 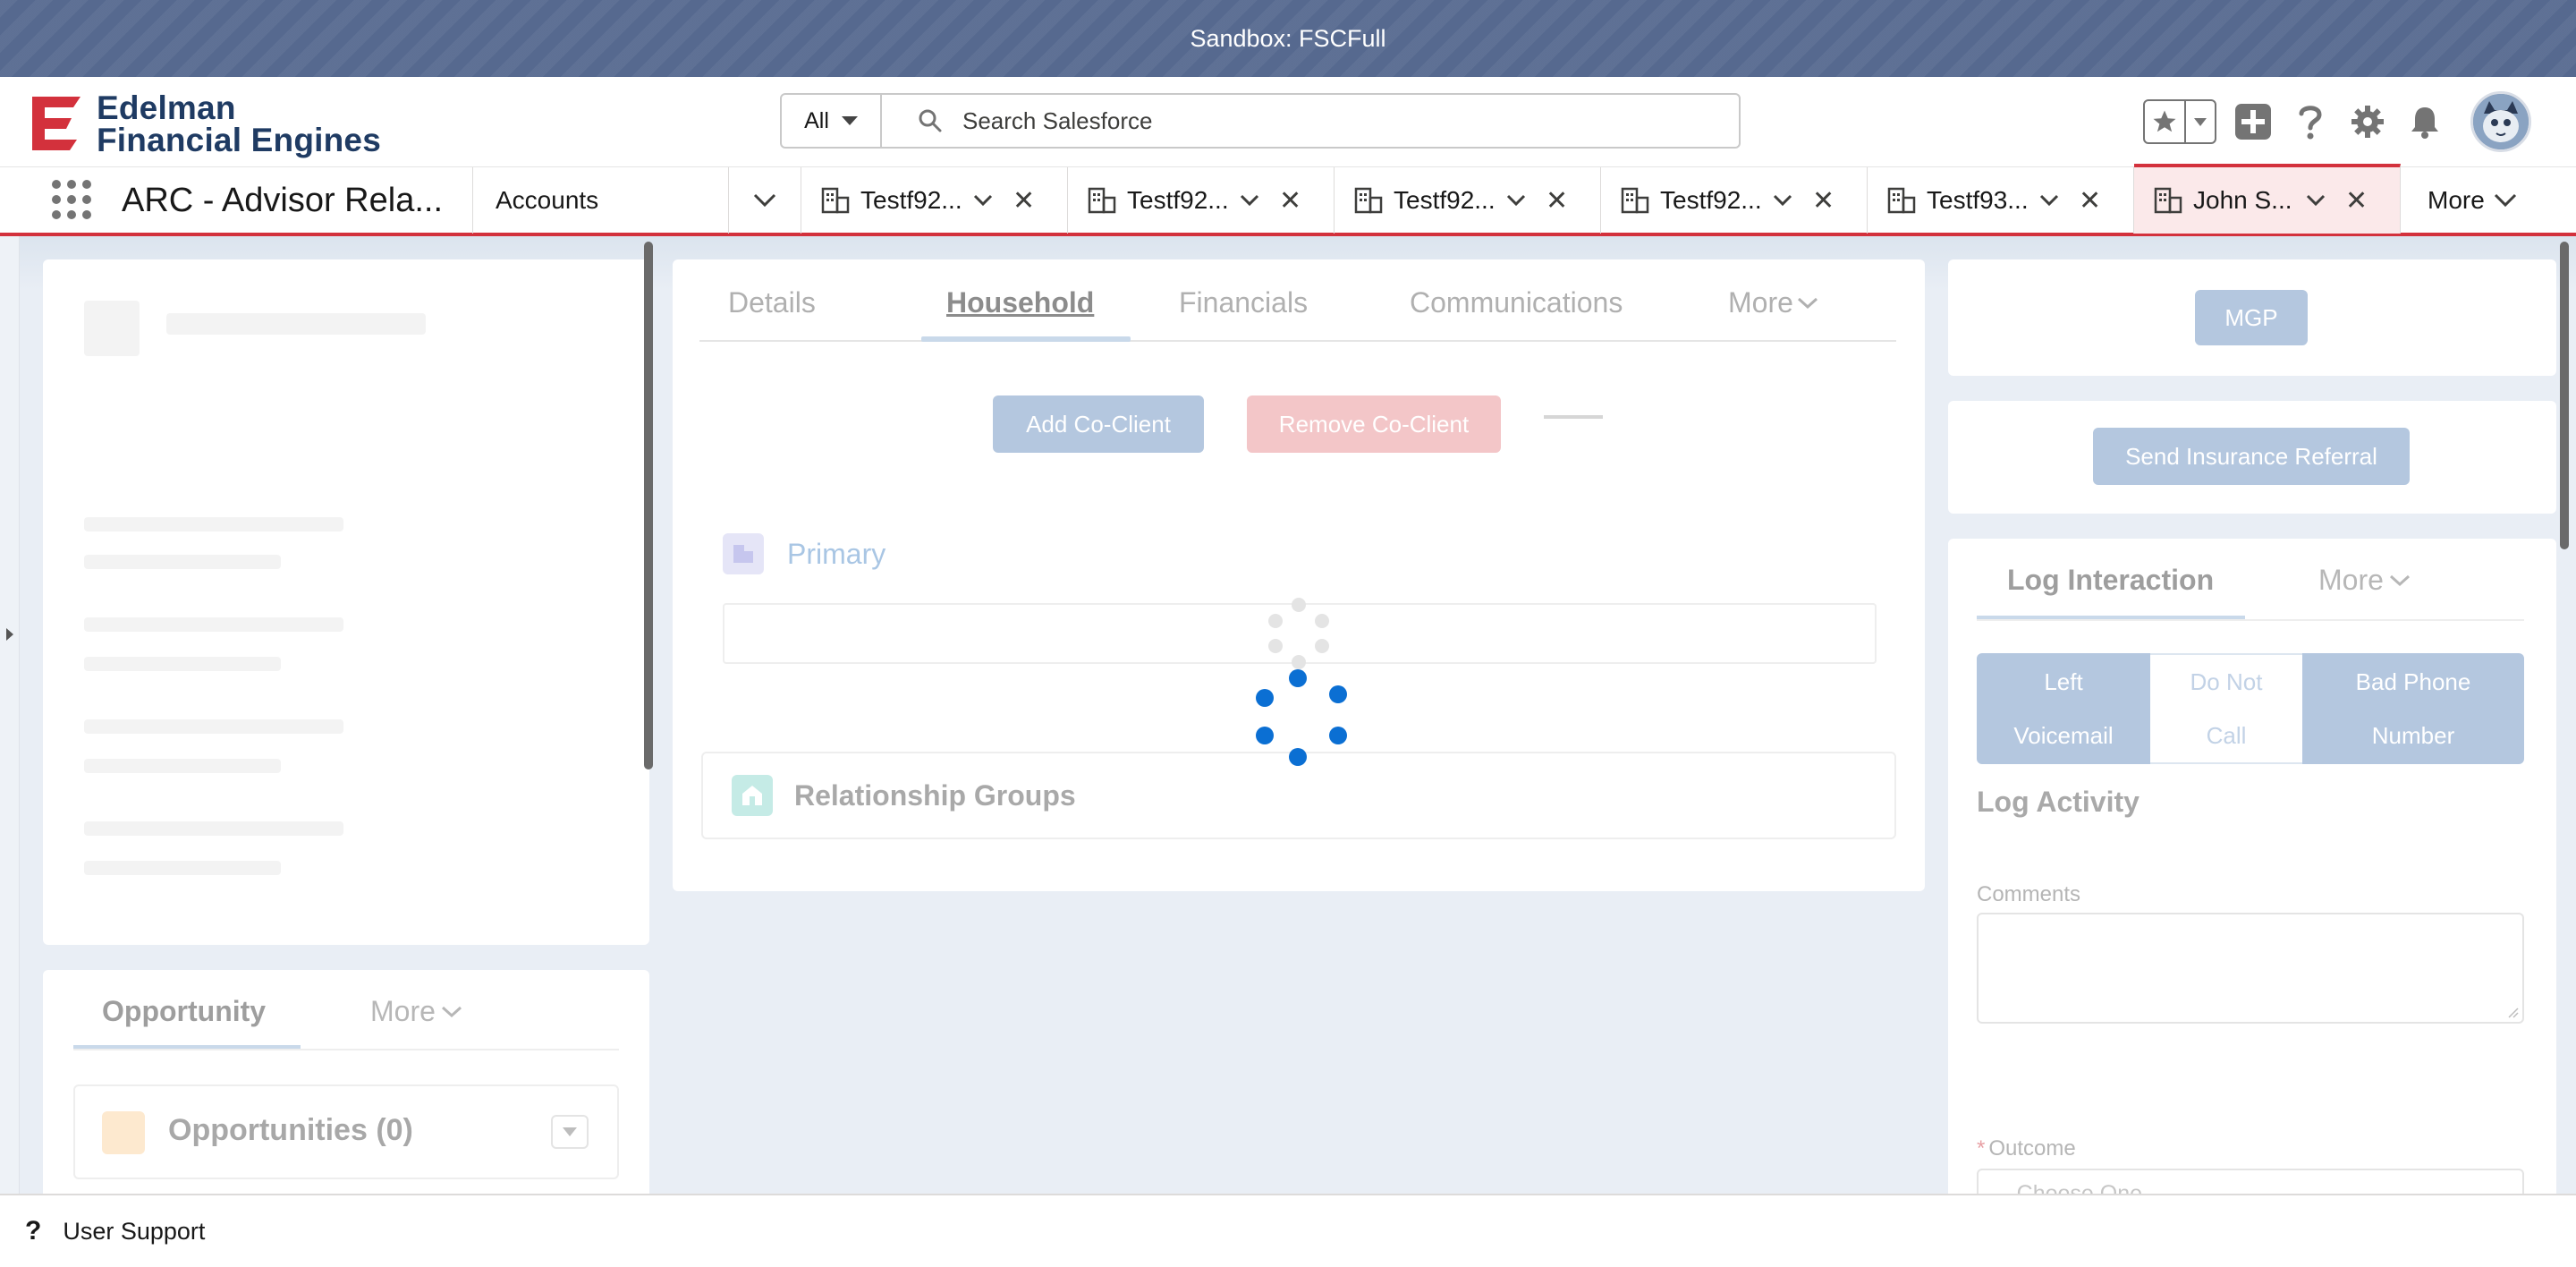 I want to click on do-not-call-button: Do Not Call, so click(x=2226, y=708).